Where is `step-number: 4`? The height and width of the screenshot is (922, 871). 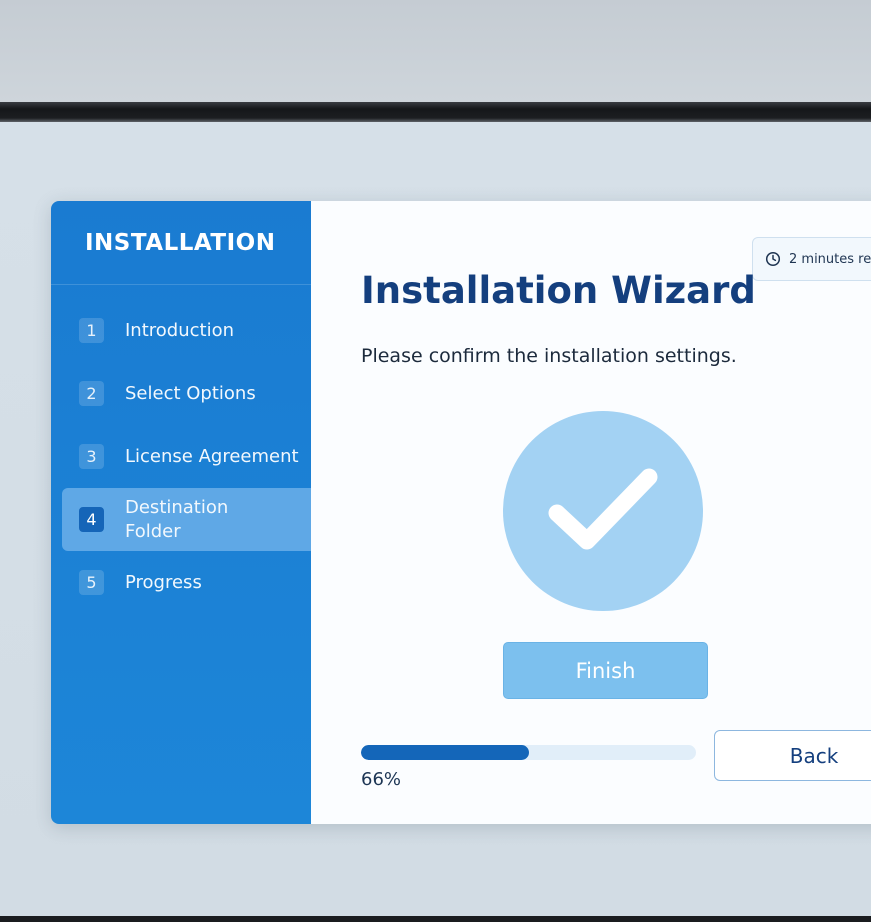 step-number: 4 is located at coordinates (91, 519).